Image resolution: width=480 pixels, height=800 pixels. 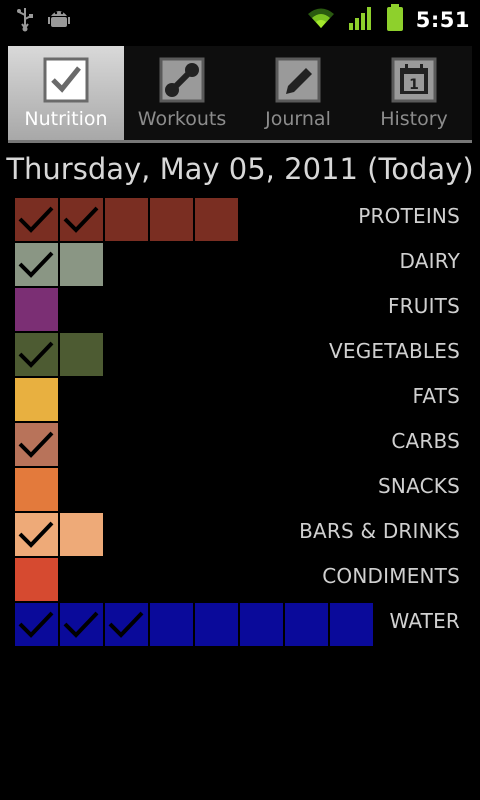 I want to click on tab-bar: Nutrition Workouts Journal 1 History, so click(x=240, y=94).